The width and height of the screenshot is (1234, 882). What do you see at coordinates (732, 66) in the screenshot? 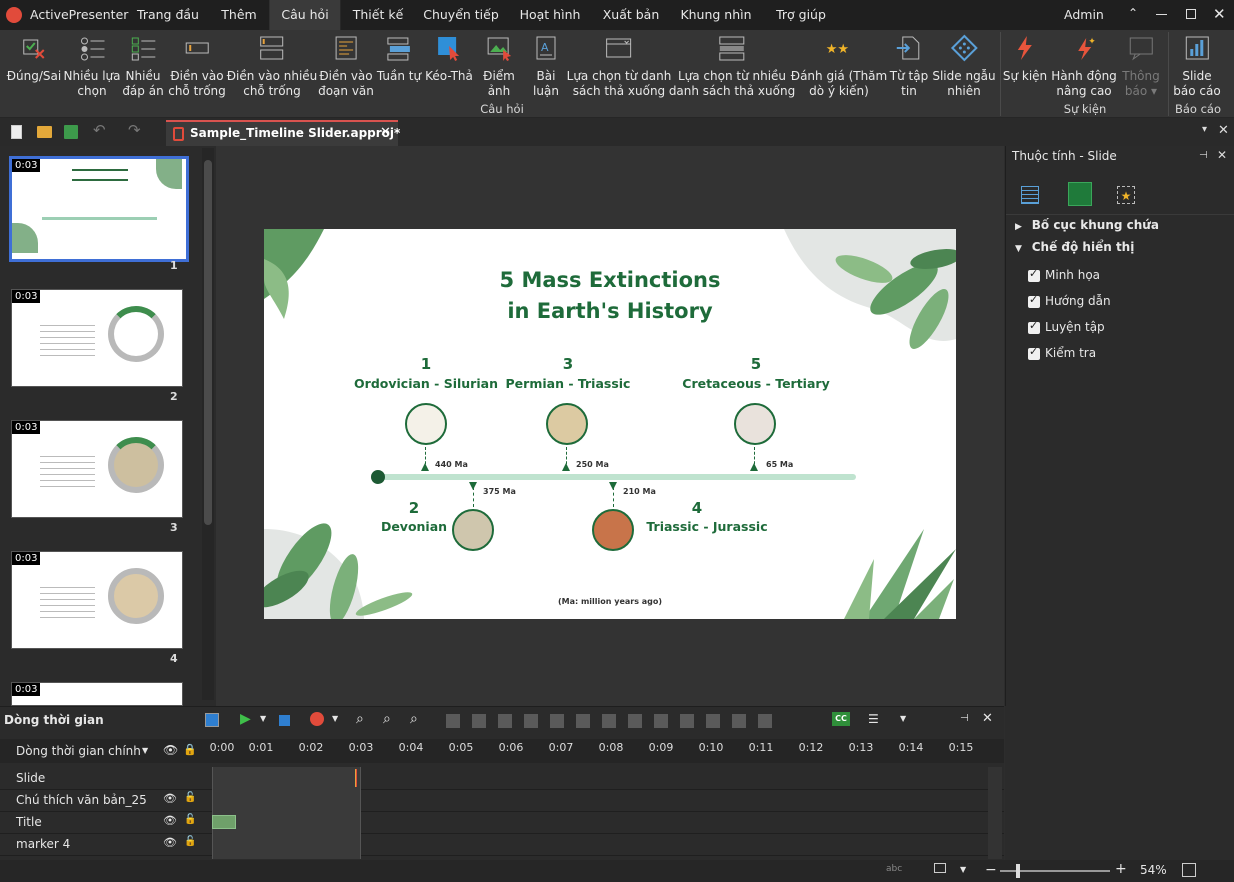
I see `select-from-multiple-lists-button: Lựa chọn từ nhiều danh sách thả xuống` at bounding box center [732, 66].